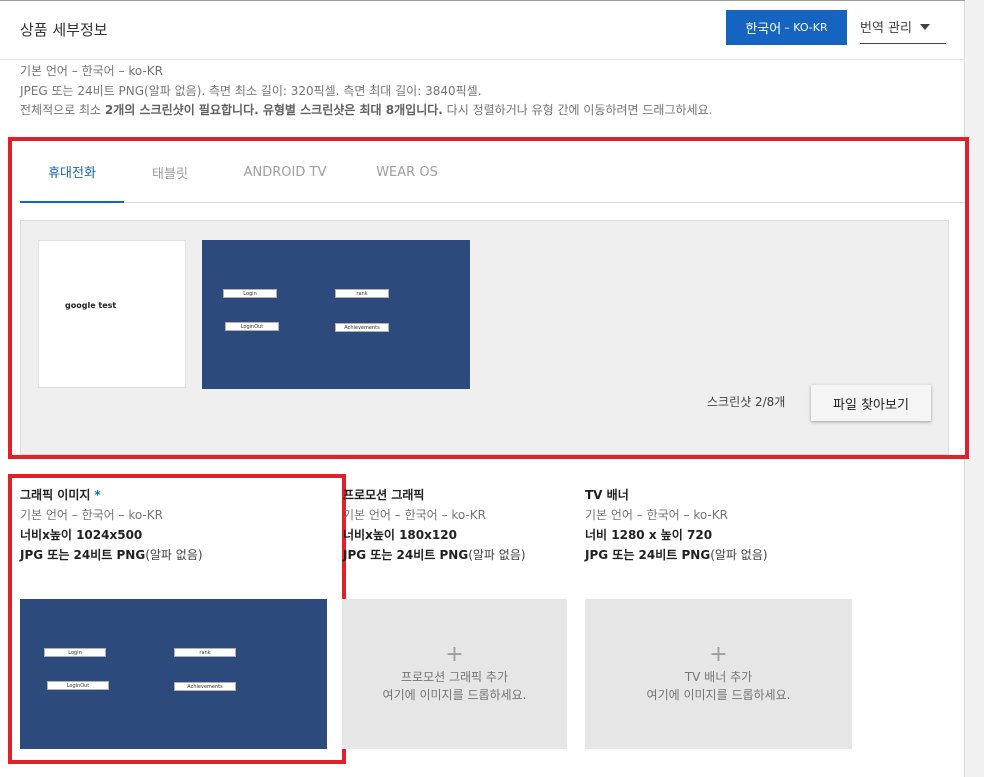 The height and width of the screenshot is (777, 984). What do you see at coordinates (91, 515) in the screenshot?
I see `feature-graphic-language: 기본 언어 – 한국어 – ko-KR` at bounding box center [91, 515].